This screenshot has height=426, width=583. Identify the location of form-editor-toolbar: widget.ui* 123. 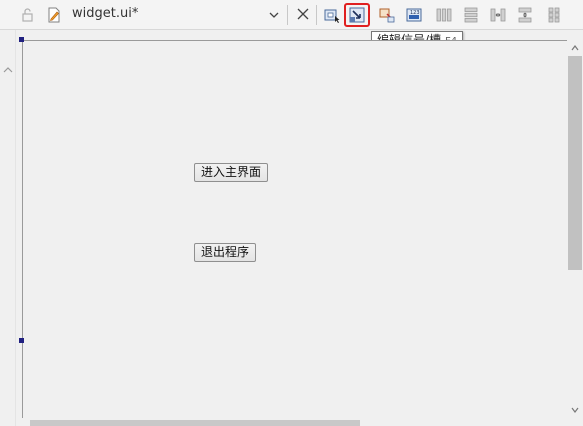
(291, 15).